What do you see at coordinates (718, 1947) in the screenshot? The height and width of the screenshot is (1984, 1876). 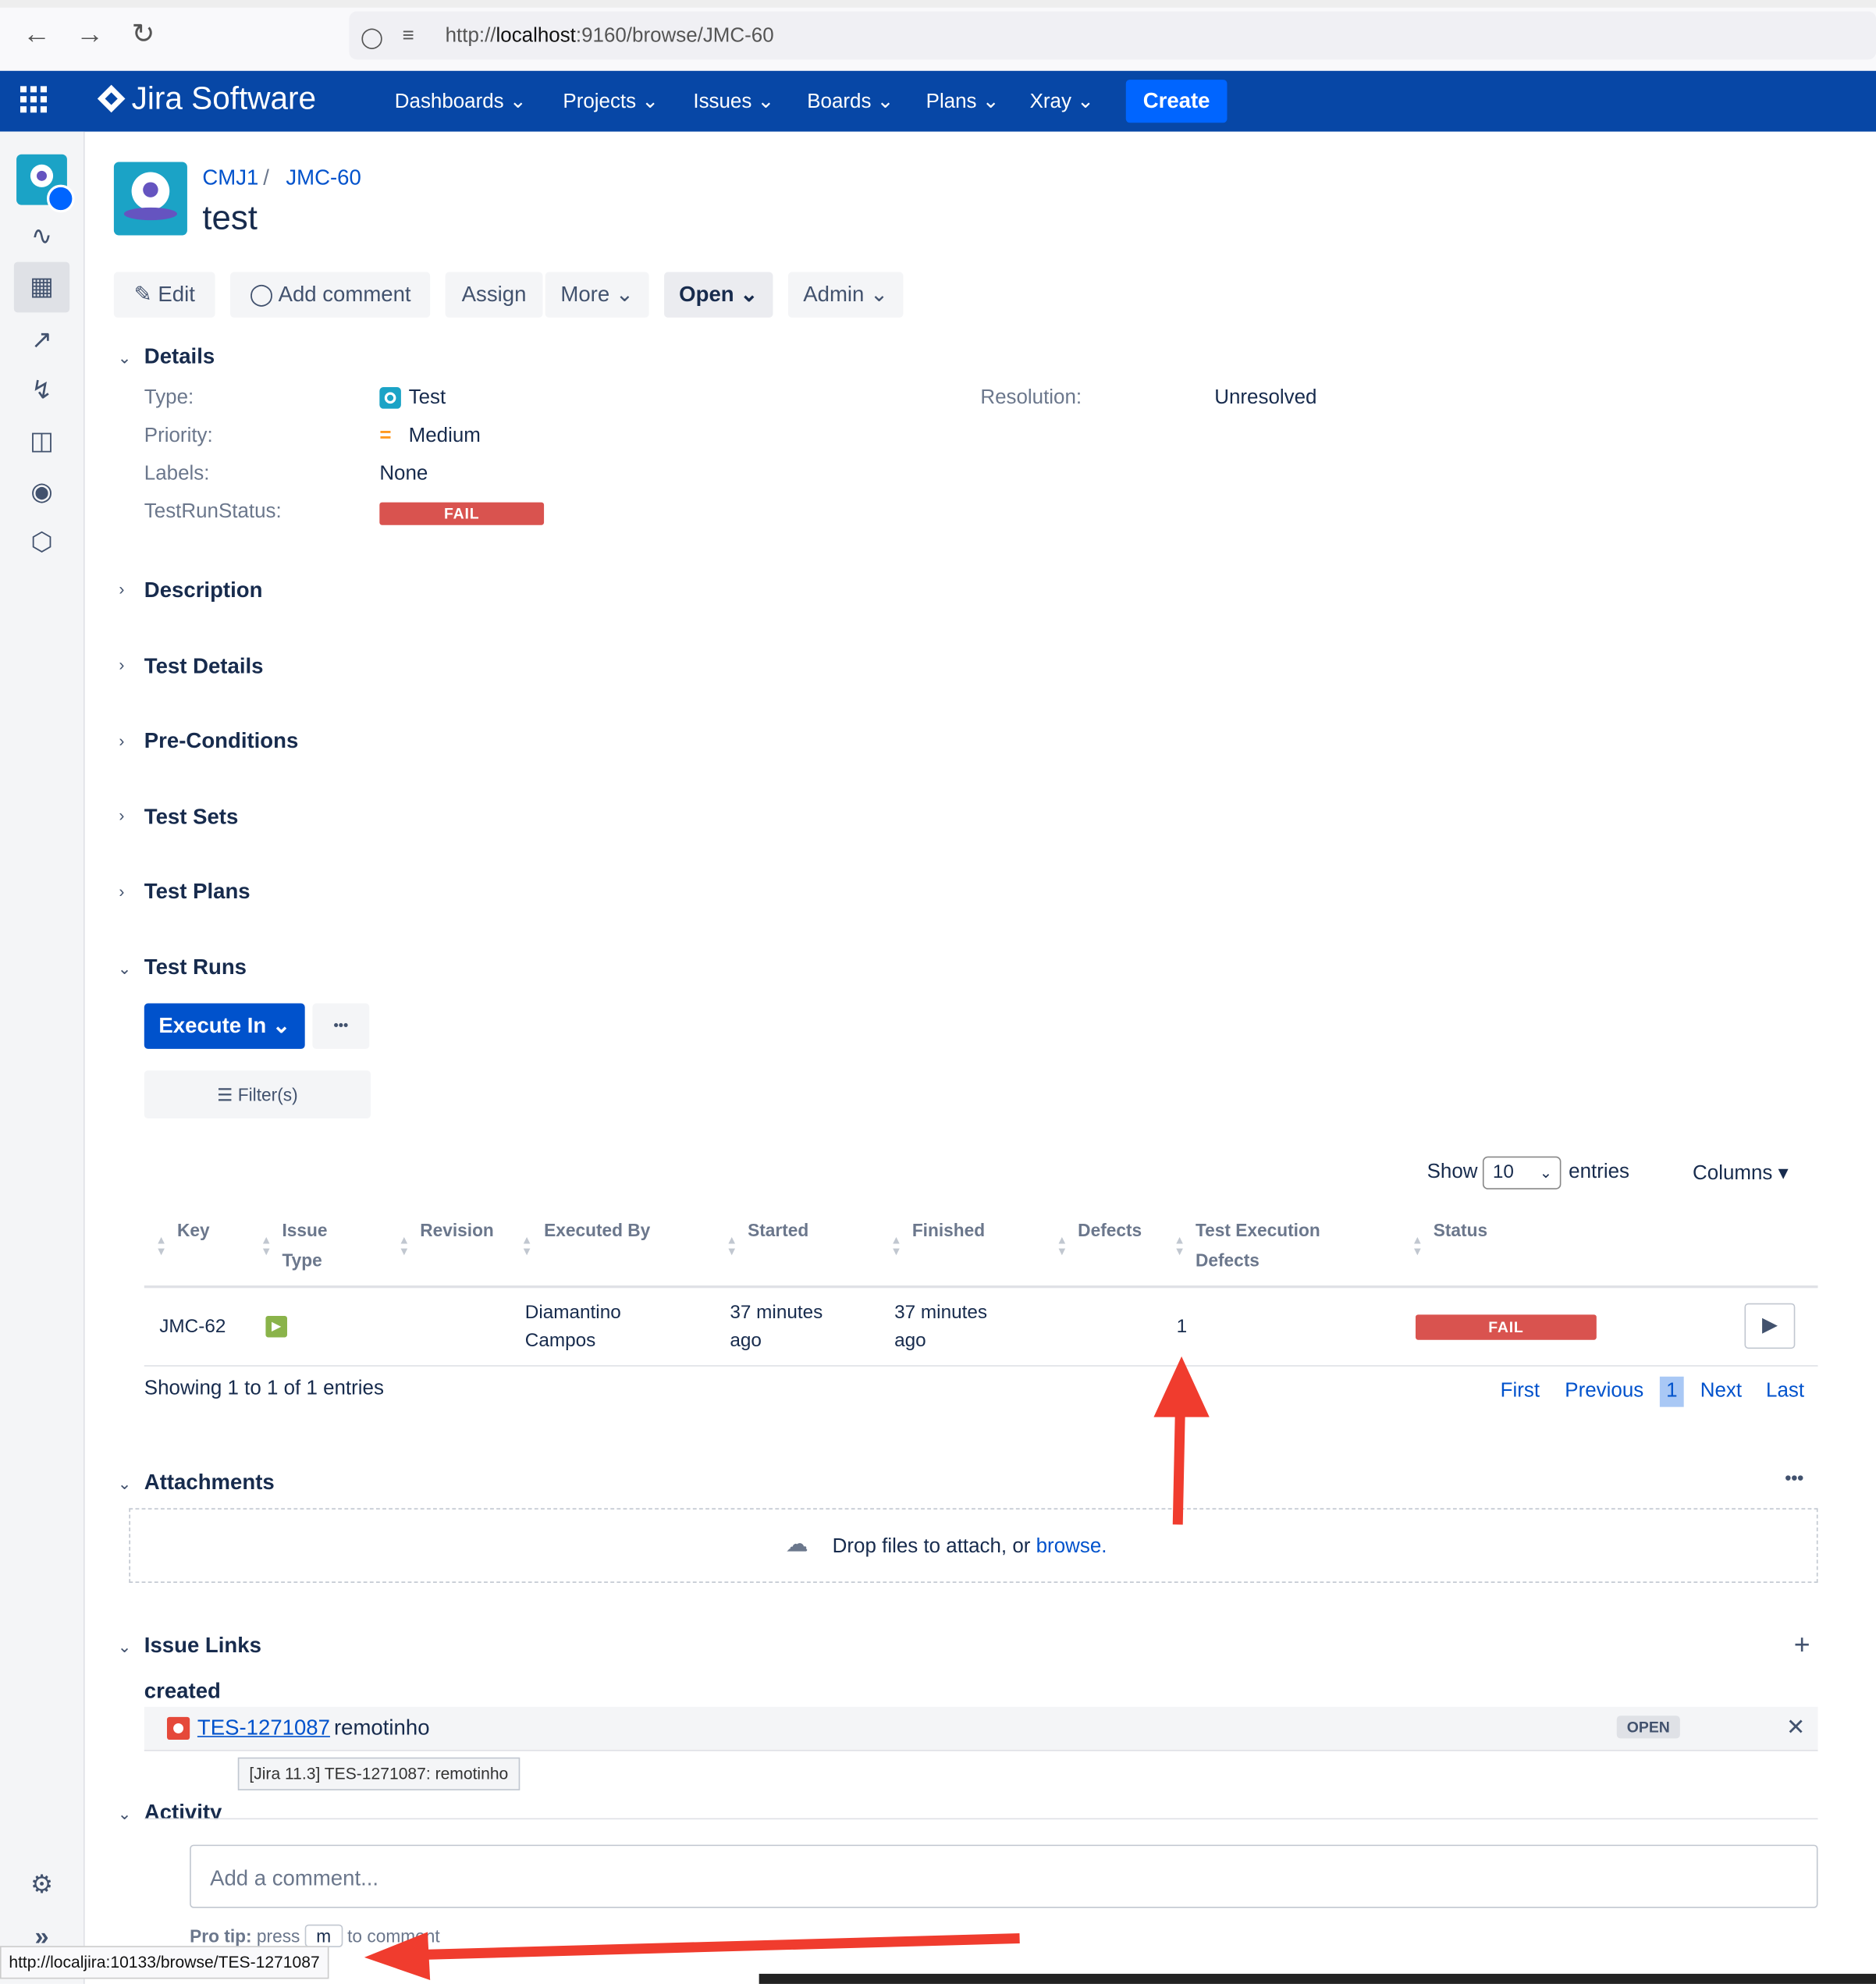 I see `annotation-arrow-left-shaft` at bounding box center [718, 1947].